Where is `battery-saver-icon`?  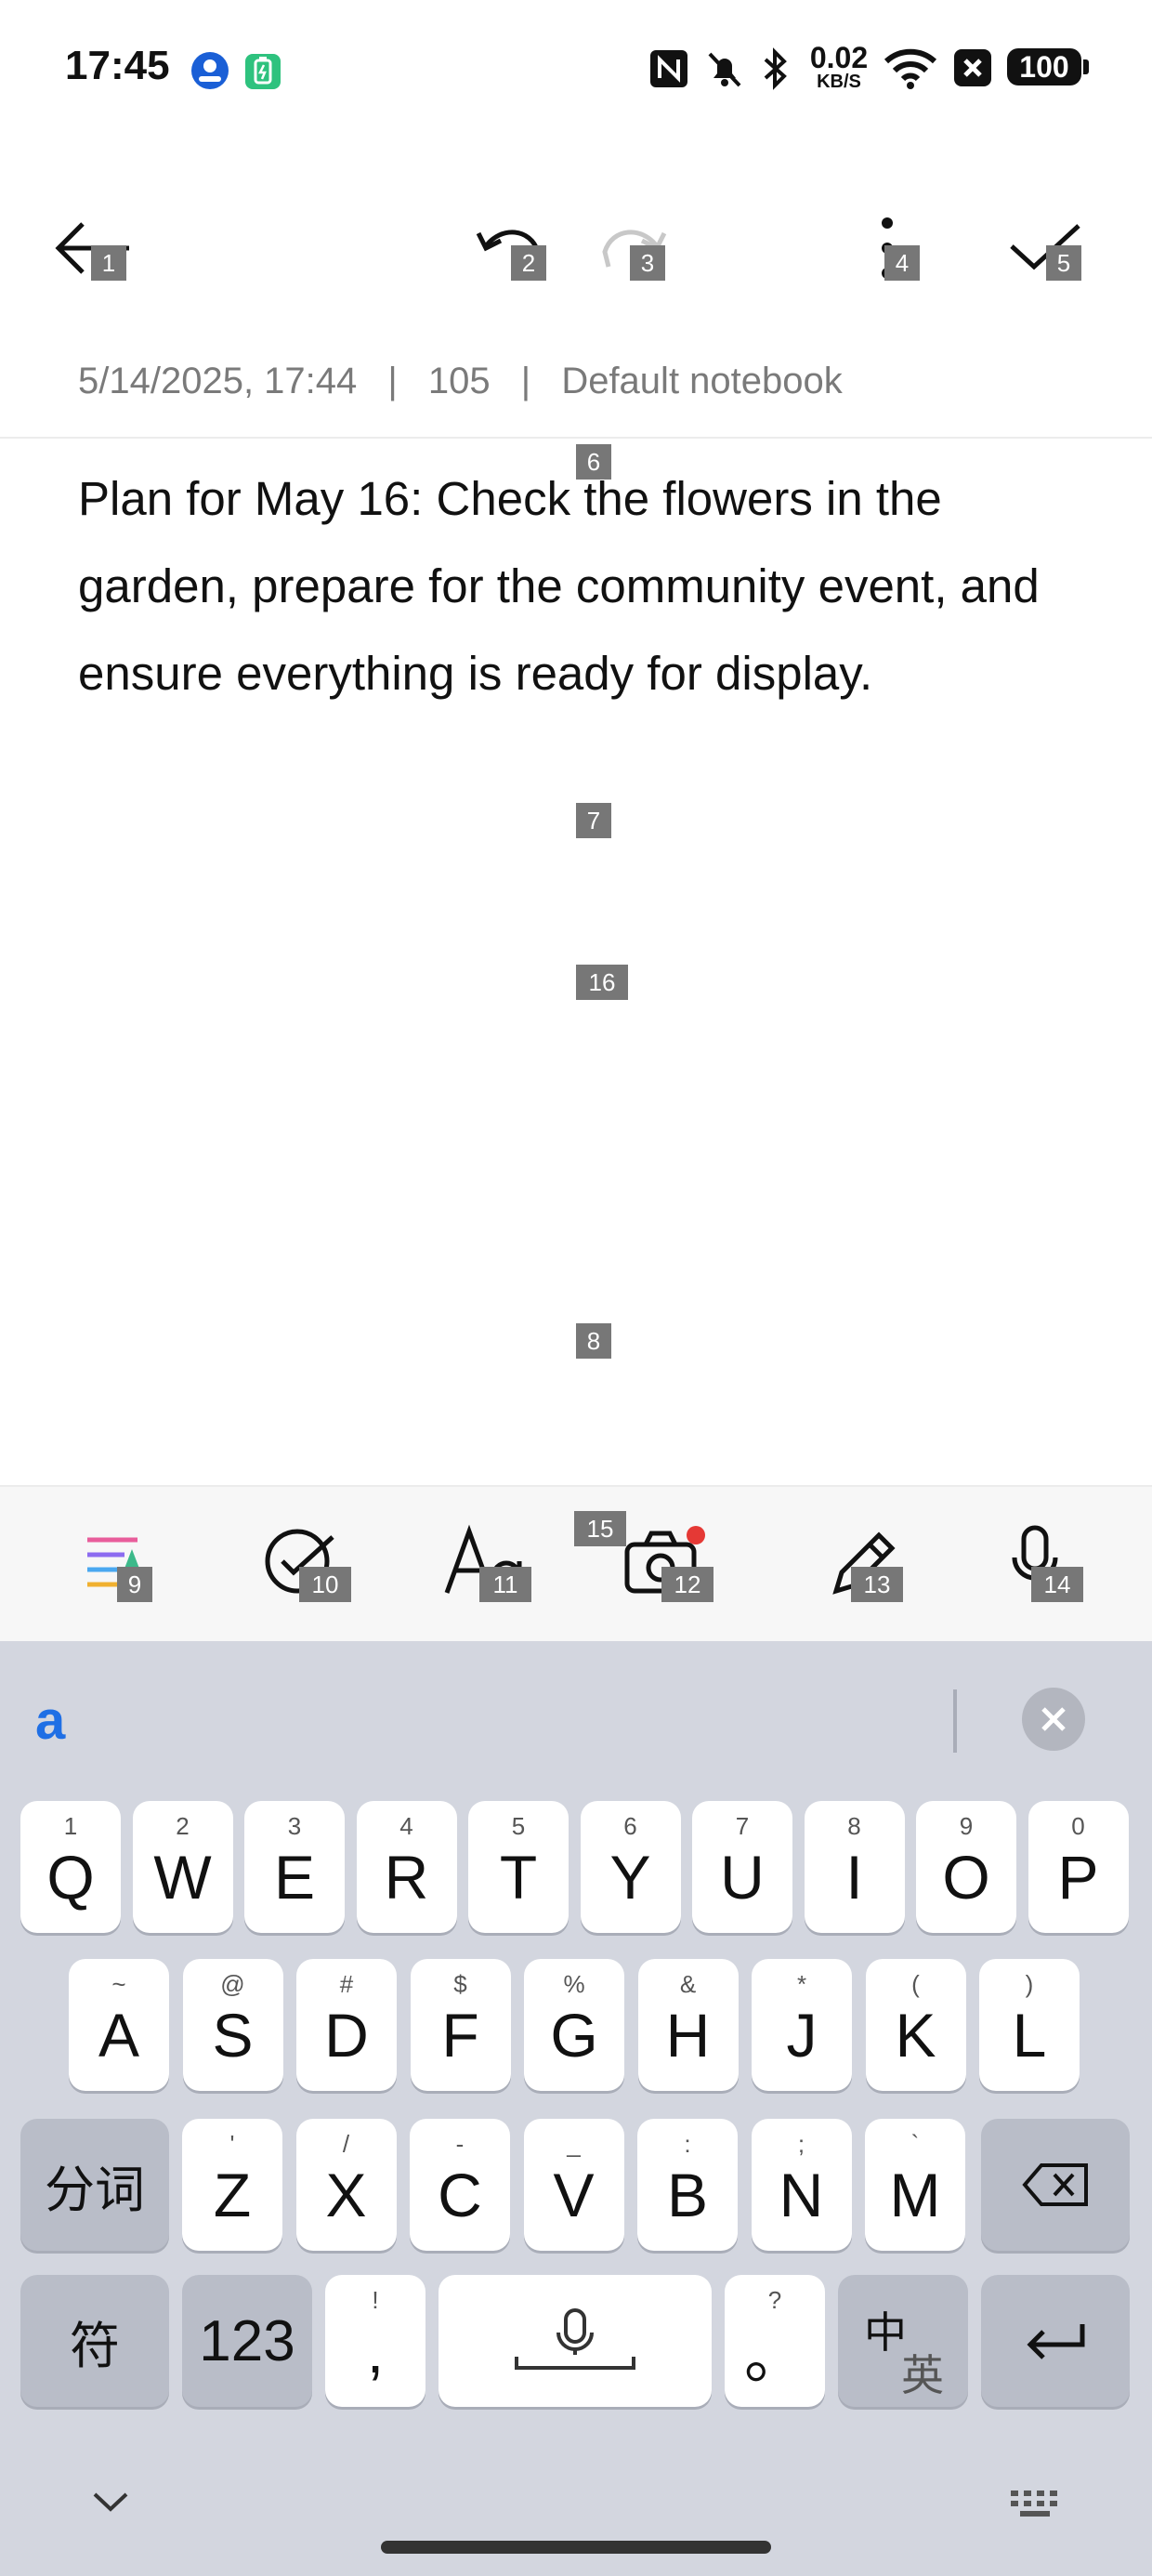
battery-saver-icon is located at coordinates (263, 71).